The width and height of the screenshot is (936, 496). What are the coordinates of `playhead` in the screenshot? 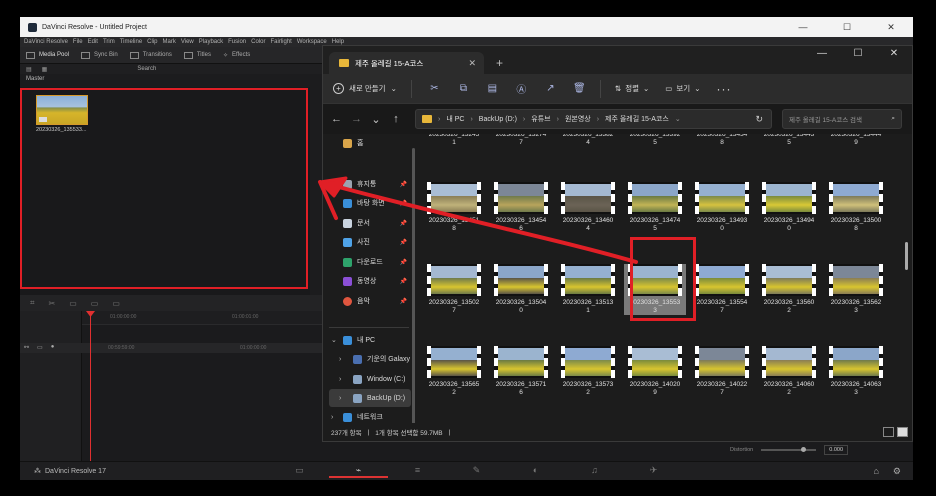 It's located at (90, 386).